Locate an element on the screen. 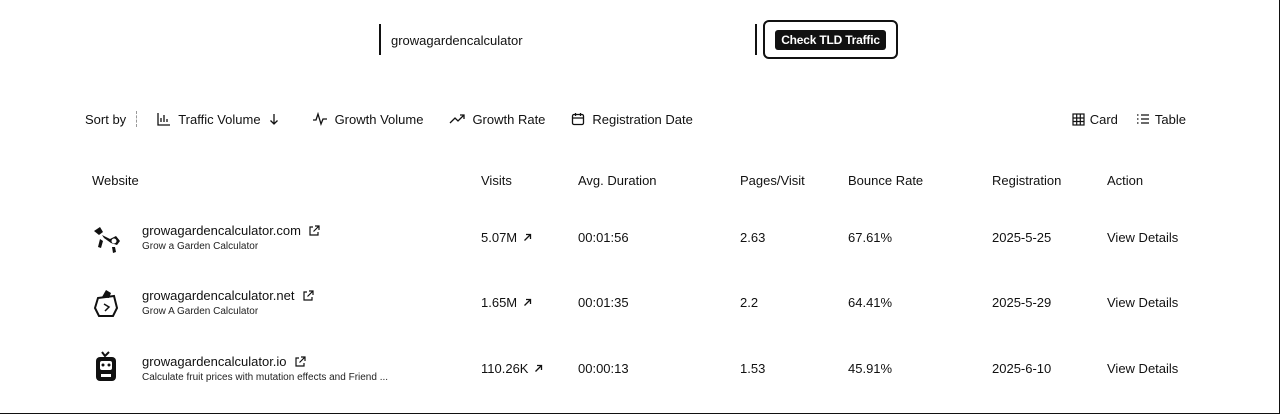 The width and height of the screenshot is (1280, 414). search-input is located at coordinates (561, 40).